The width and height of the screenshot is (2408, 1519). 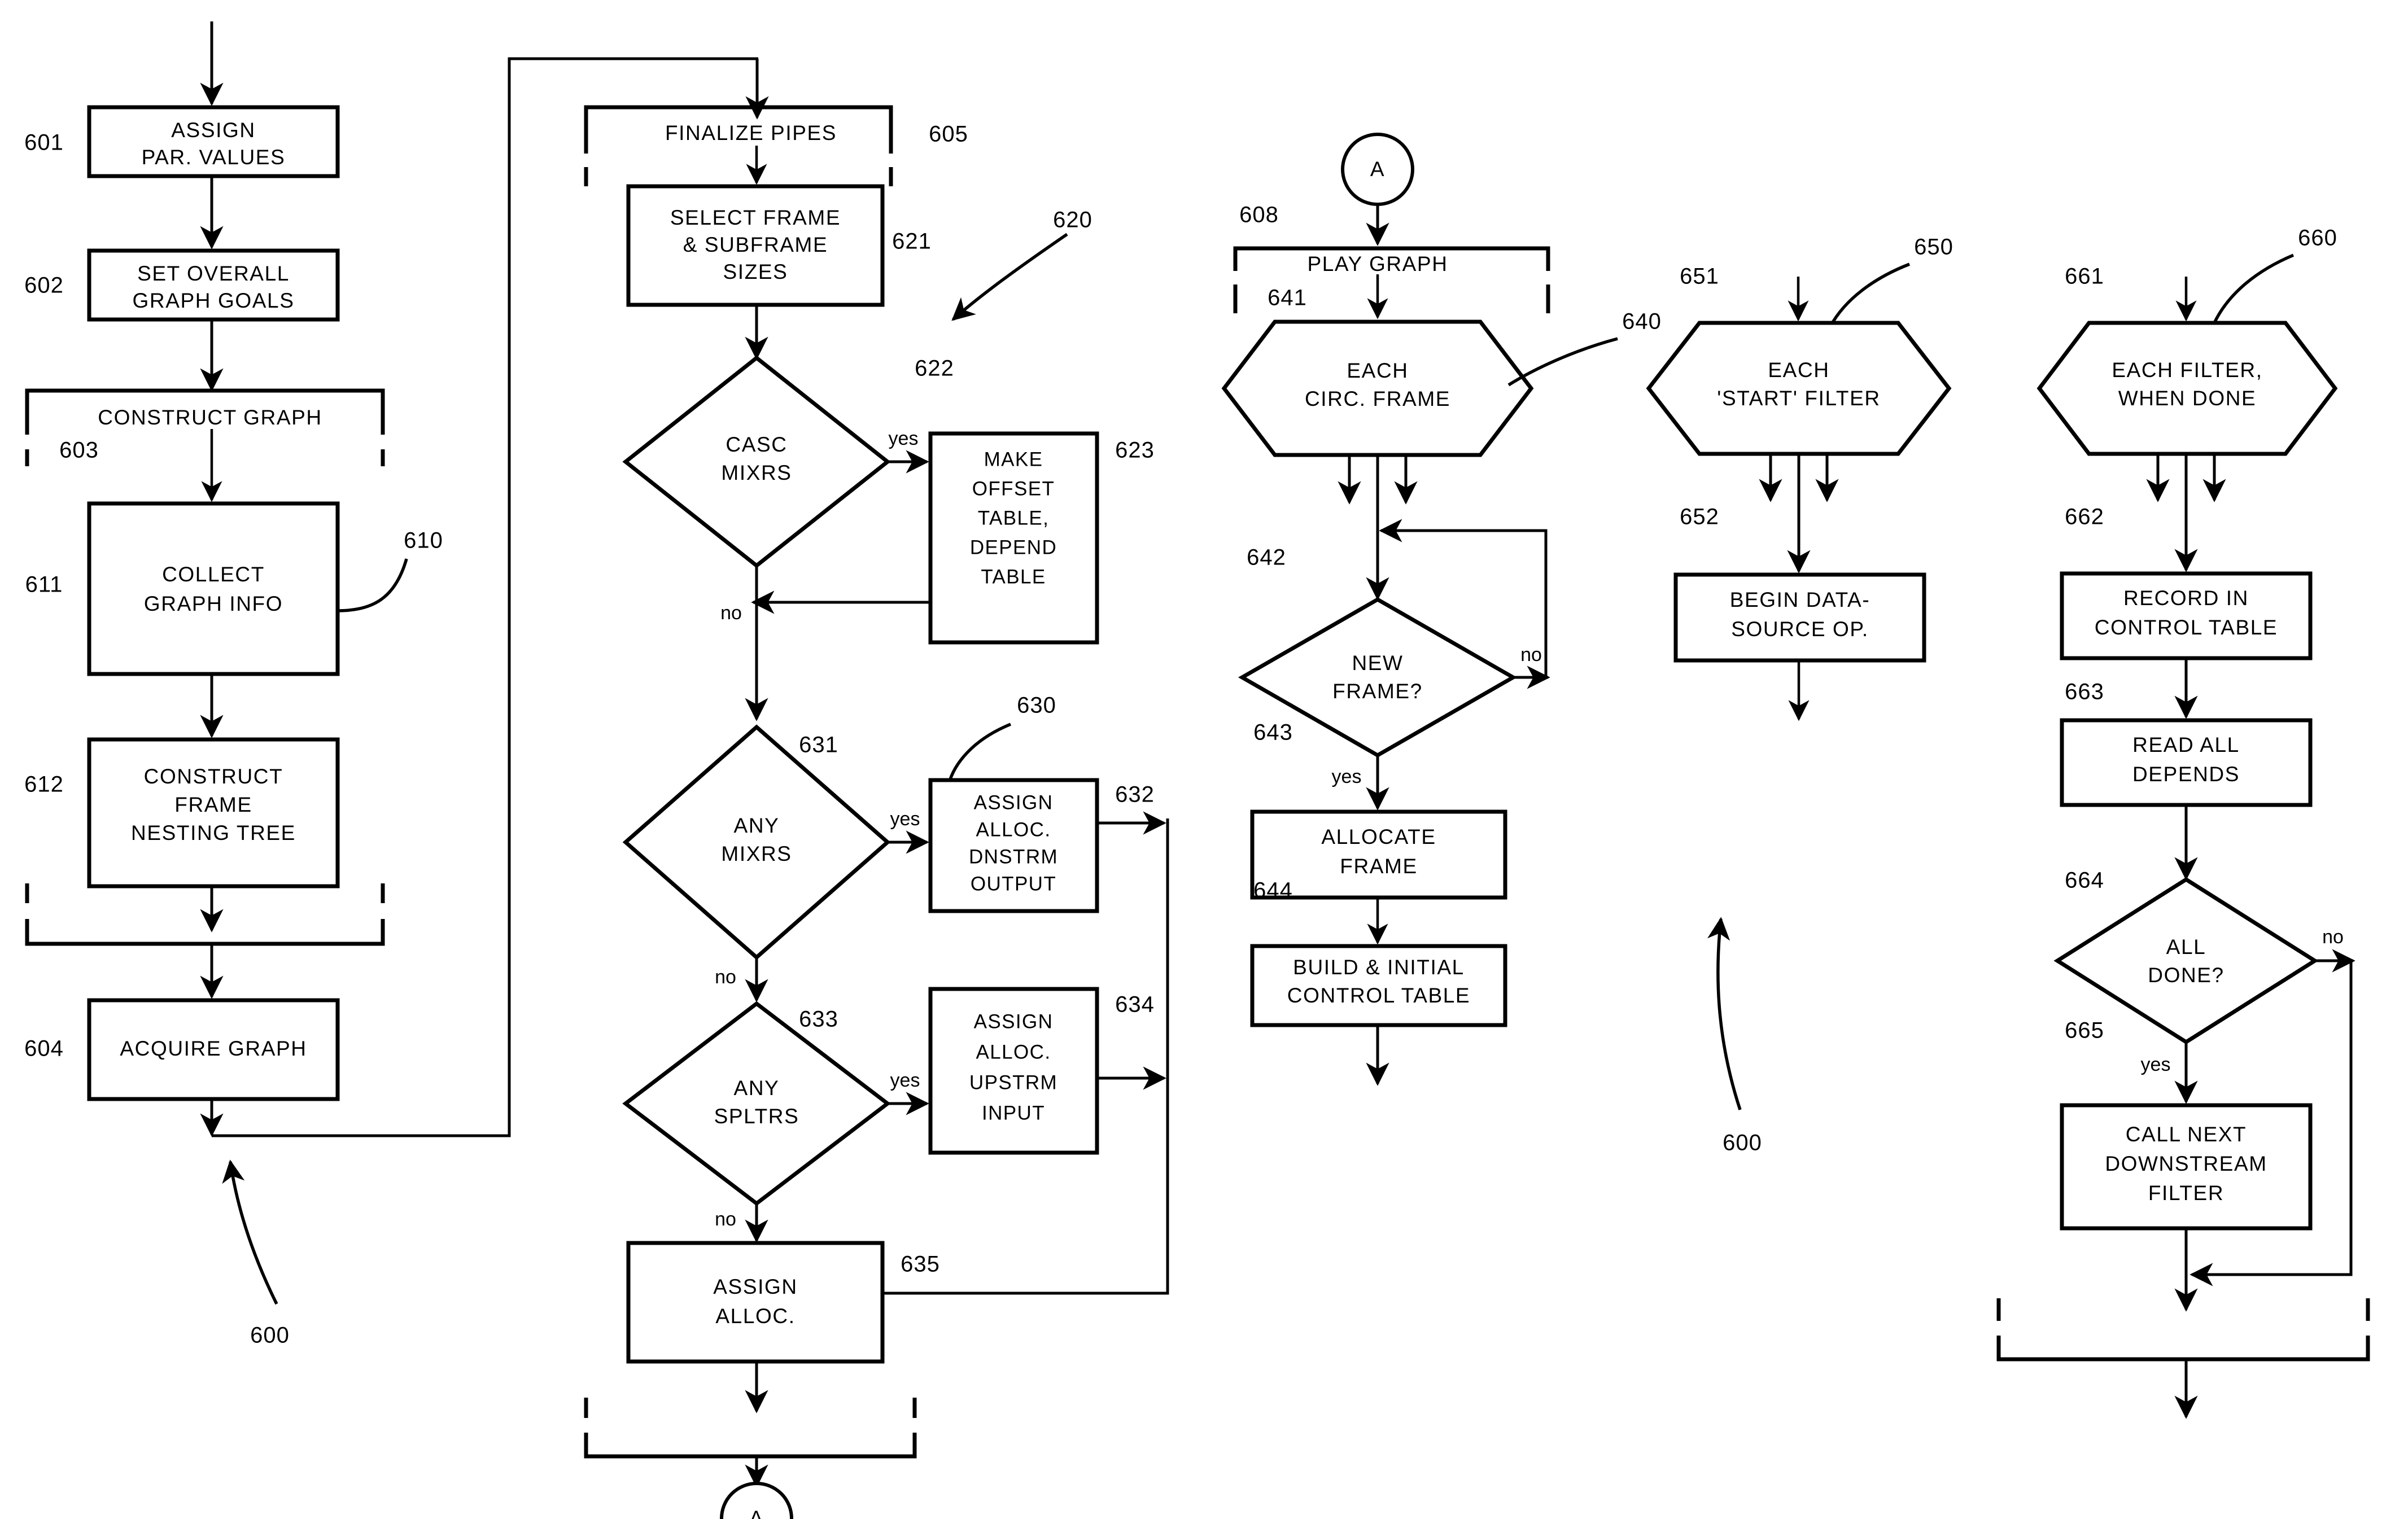 I want to click on node-621-line-1: & SUBFRAME, so click(x=755, y=244).